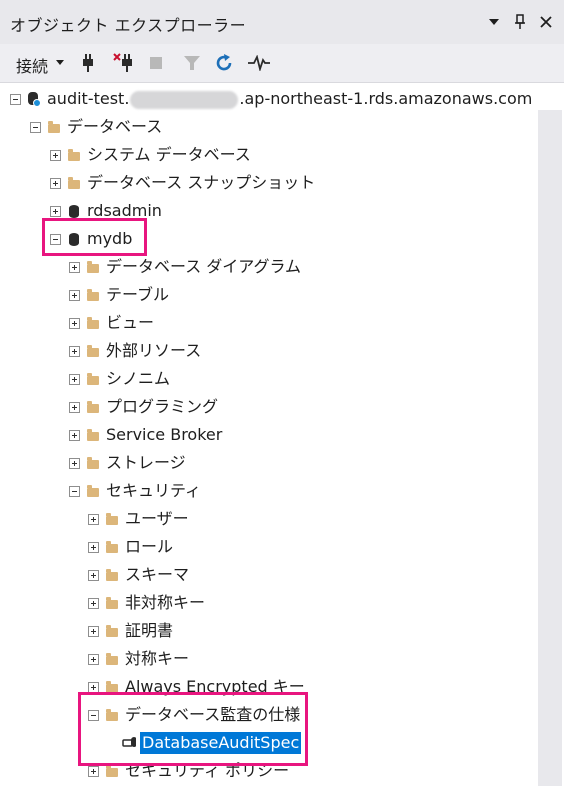 This screenshot has width=564, height=786. What do you see at coordinates (88, 98) in the screenshot?
I see `server-name-prefix: audit-test.` at bounding box center [88, 98].